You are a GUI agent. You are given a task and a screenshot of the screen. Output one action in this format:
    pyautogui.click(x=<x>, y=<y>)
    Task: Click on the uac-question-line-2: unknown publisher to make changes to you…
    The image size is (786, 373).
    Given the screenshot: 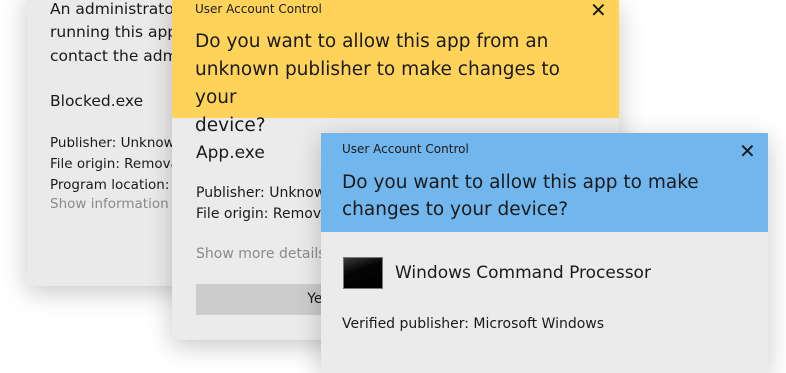 What is the action you would take?
    pyautogui.click(x=377, y=83)
    